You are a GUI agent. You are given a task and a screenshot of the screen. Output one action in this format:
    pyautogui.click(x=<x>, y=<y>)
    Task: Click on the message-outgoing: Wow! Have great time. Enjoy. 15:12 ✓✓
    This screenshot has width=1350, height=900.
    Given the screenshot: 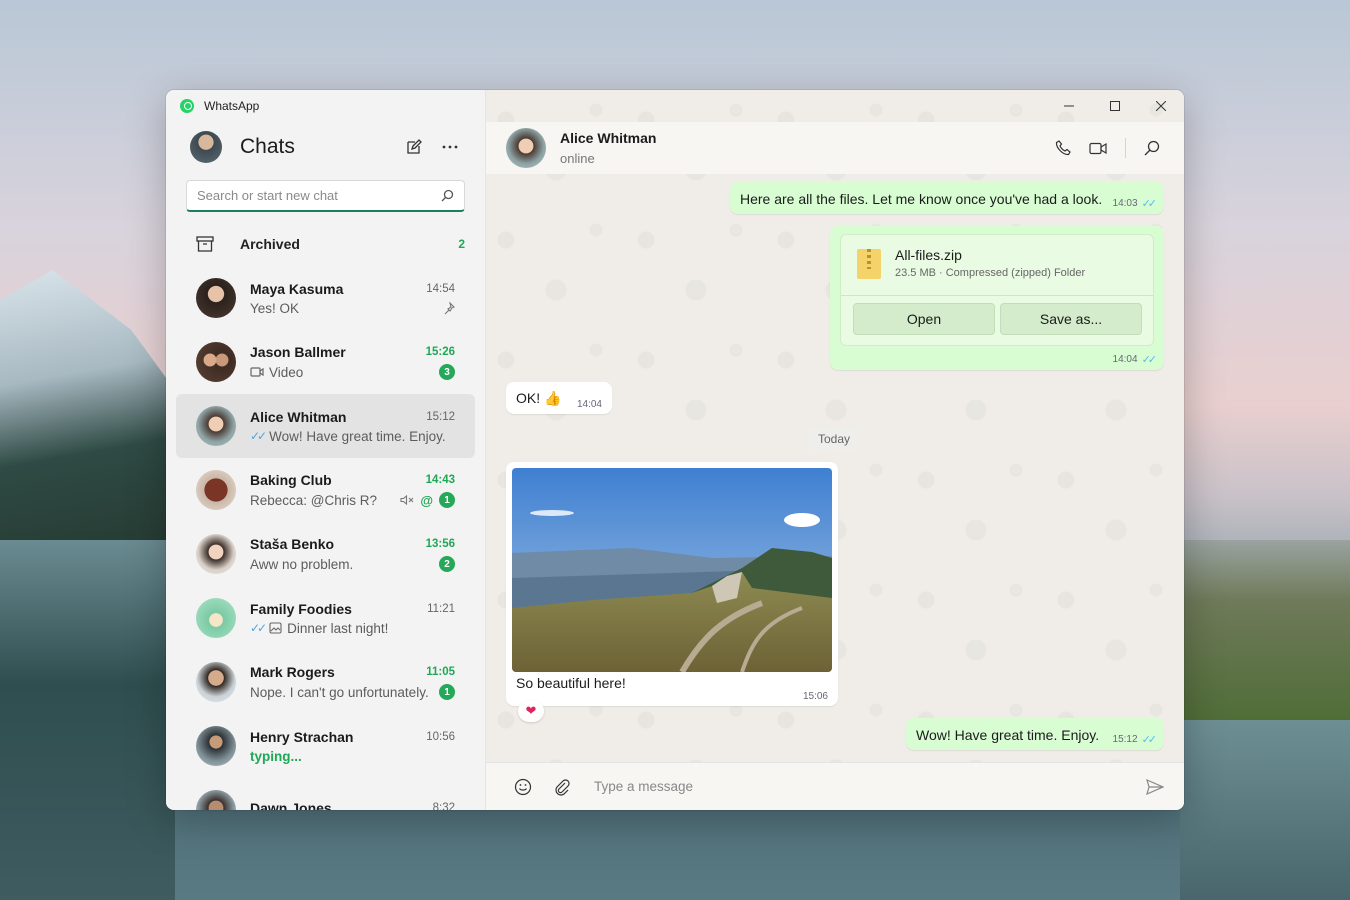 What is the action you would take?
    pyautogui.click(x=1035, y=734)
    